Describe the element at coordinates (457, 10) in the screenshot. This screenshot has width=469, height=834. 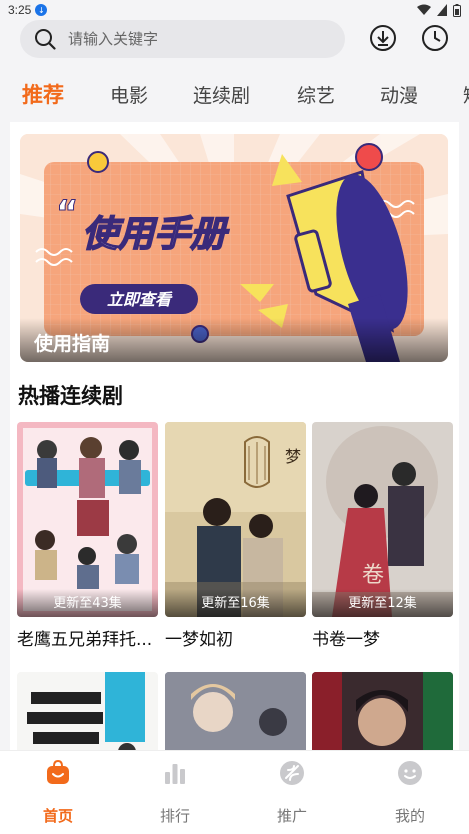
I see `battery-icon` at that location.